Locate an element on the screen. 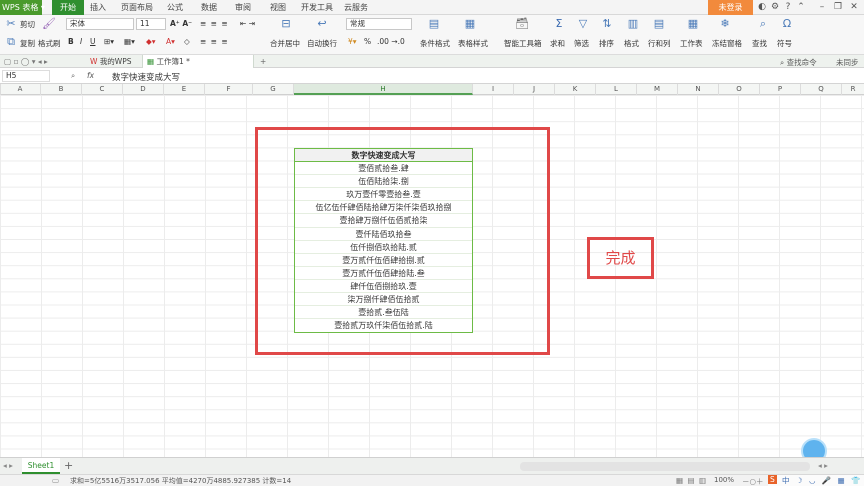  column-header: B is located at coordinates (61, 89).